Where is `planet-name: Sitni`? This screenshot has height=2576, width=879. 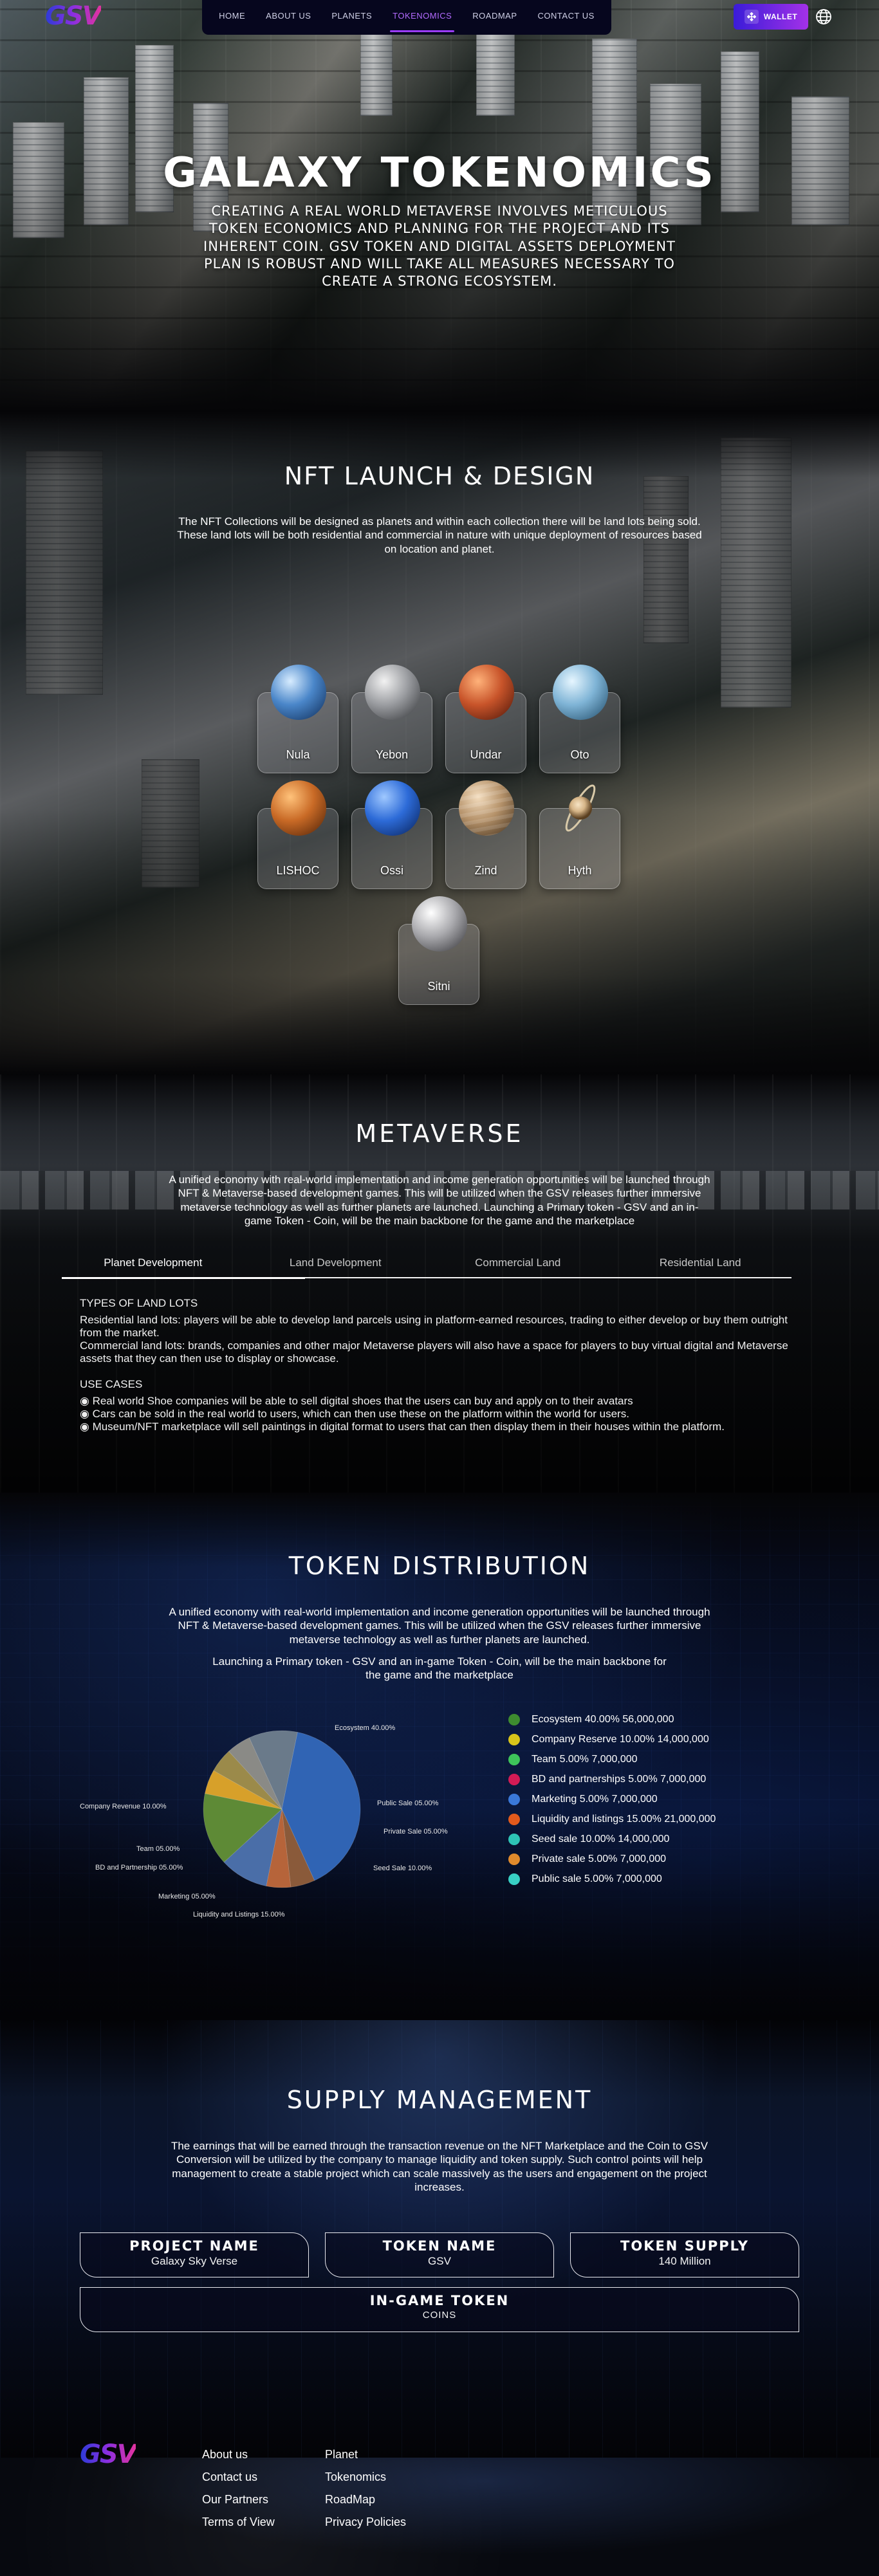 planet-name: Sitni is located at coordinates (438, 986).